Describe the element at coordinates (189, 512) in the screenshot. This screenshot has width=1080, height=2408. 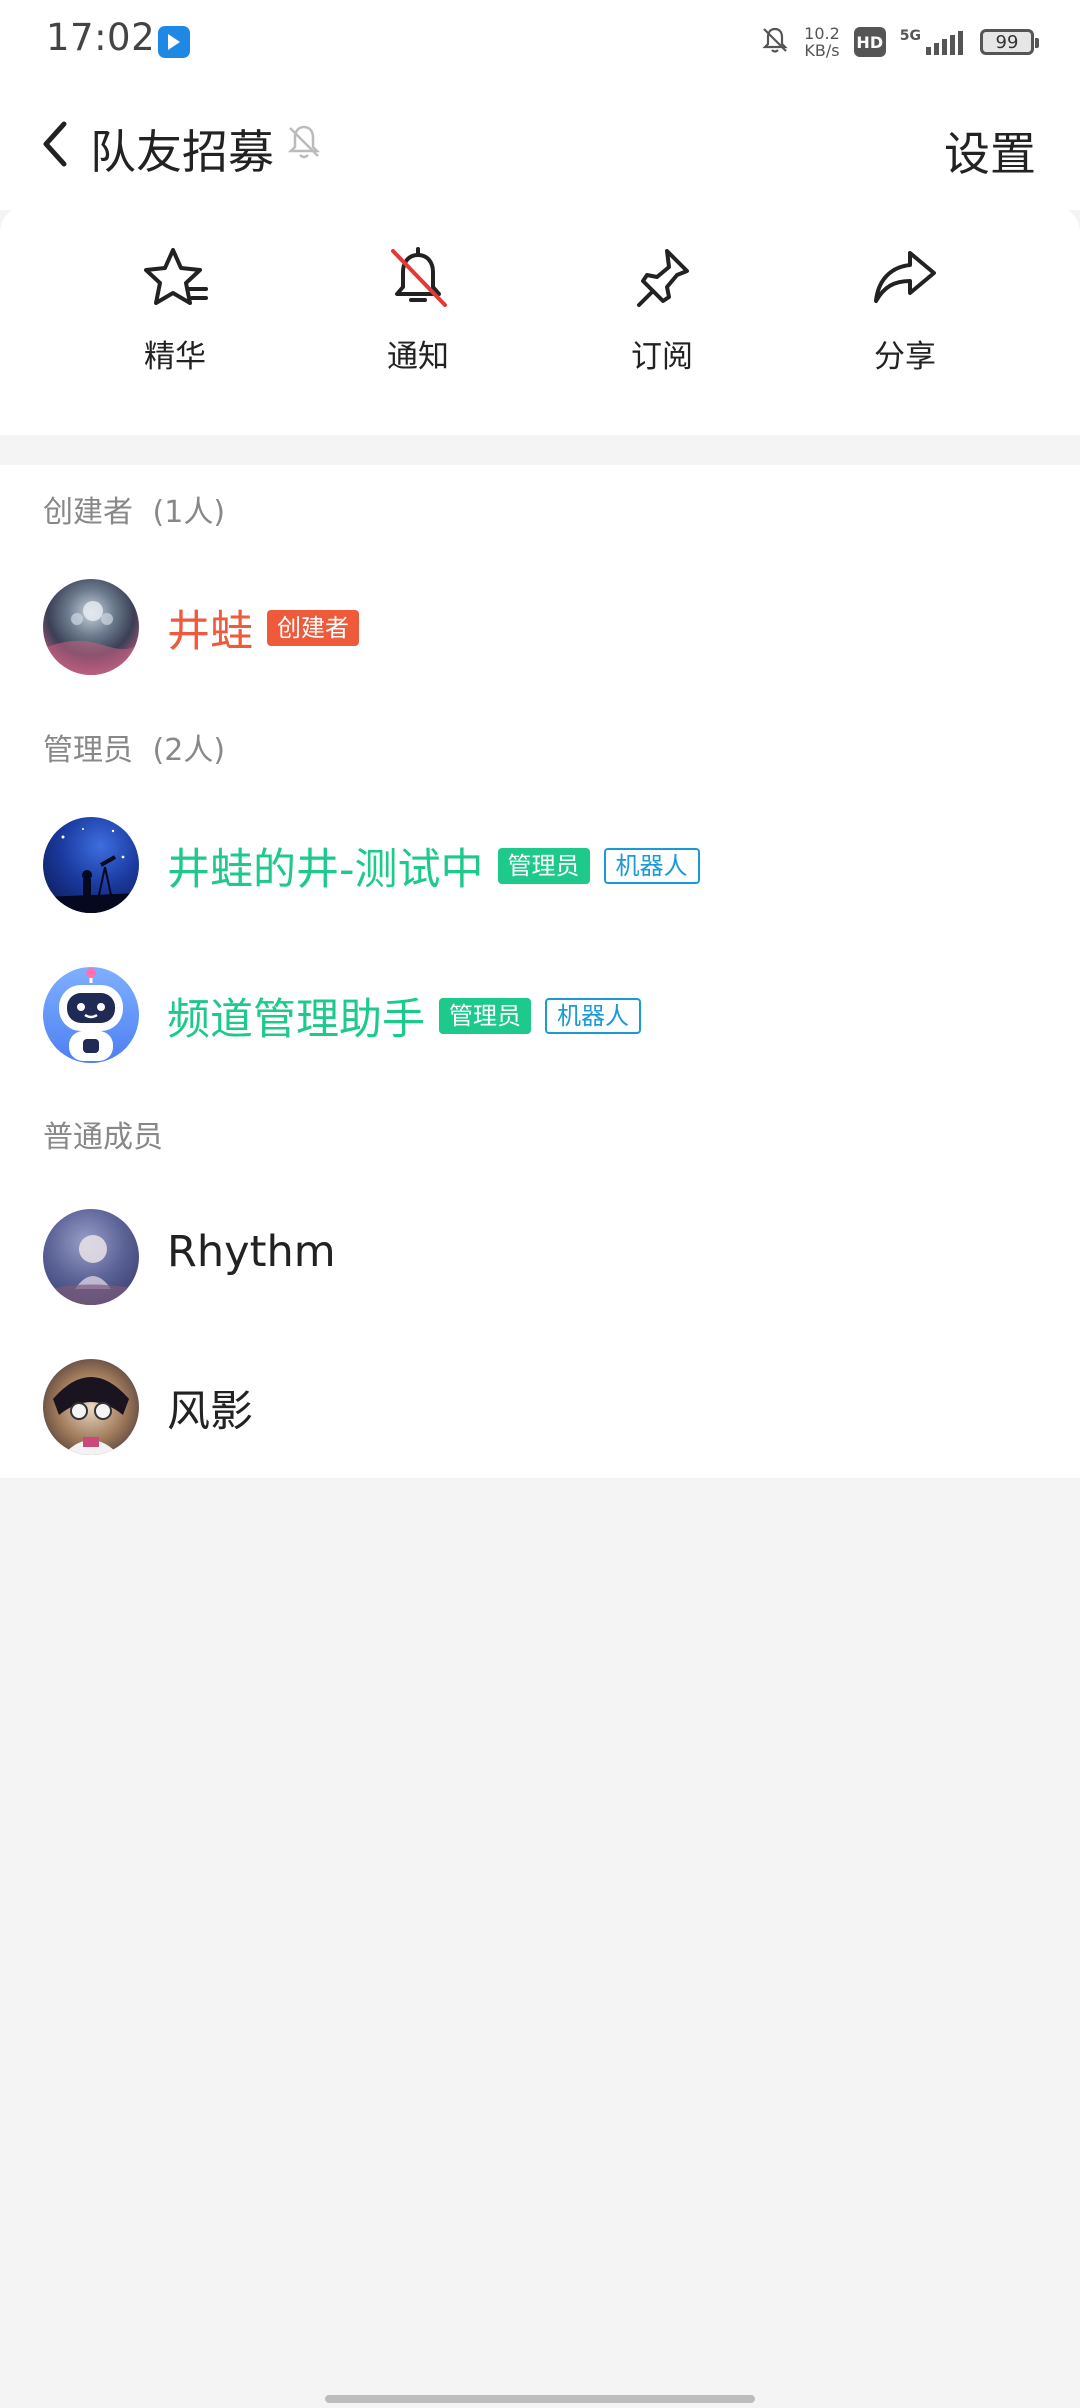
I see `creators-count: (1人)` at that location.